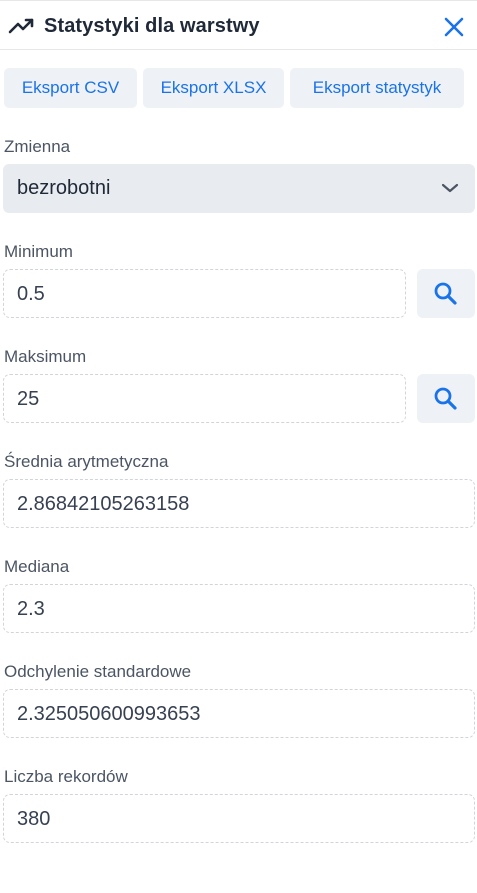 This screenshot has width=477, height=893. I want to click on record-count-label: Liczba rekordów, so click(66, 776).